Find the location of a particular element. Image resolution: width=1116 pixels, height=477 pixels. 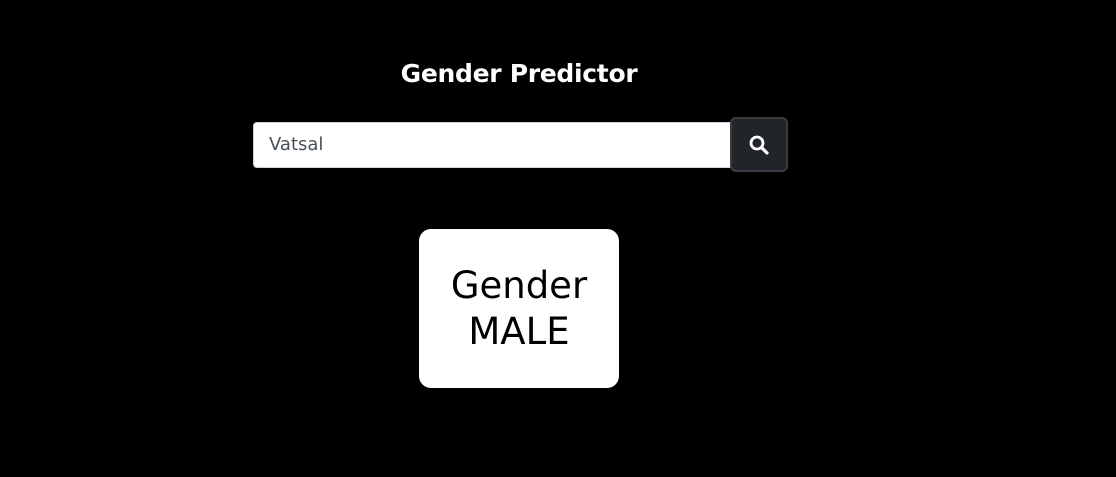

page-title: Gender Predictor is located at coordinates (519, 73).